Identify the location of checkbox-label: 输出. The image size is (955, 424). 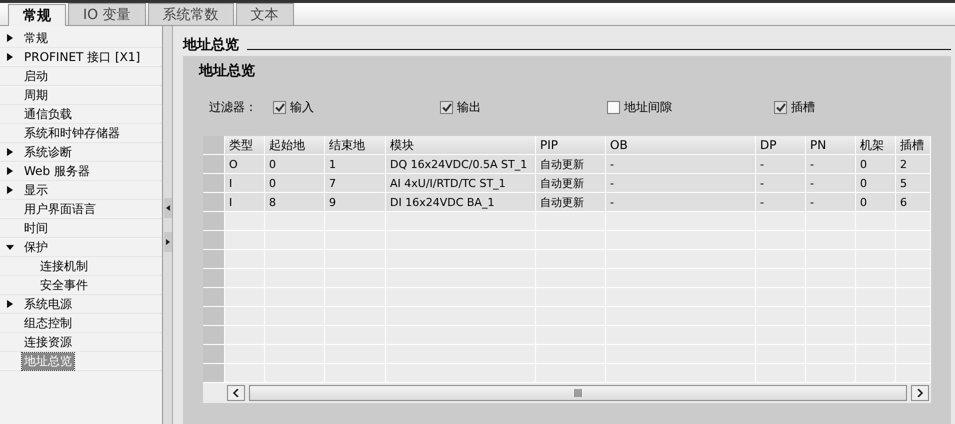
(469, 107).